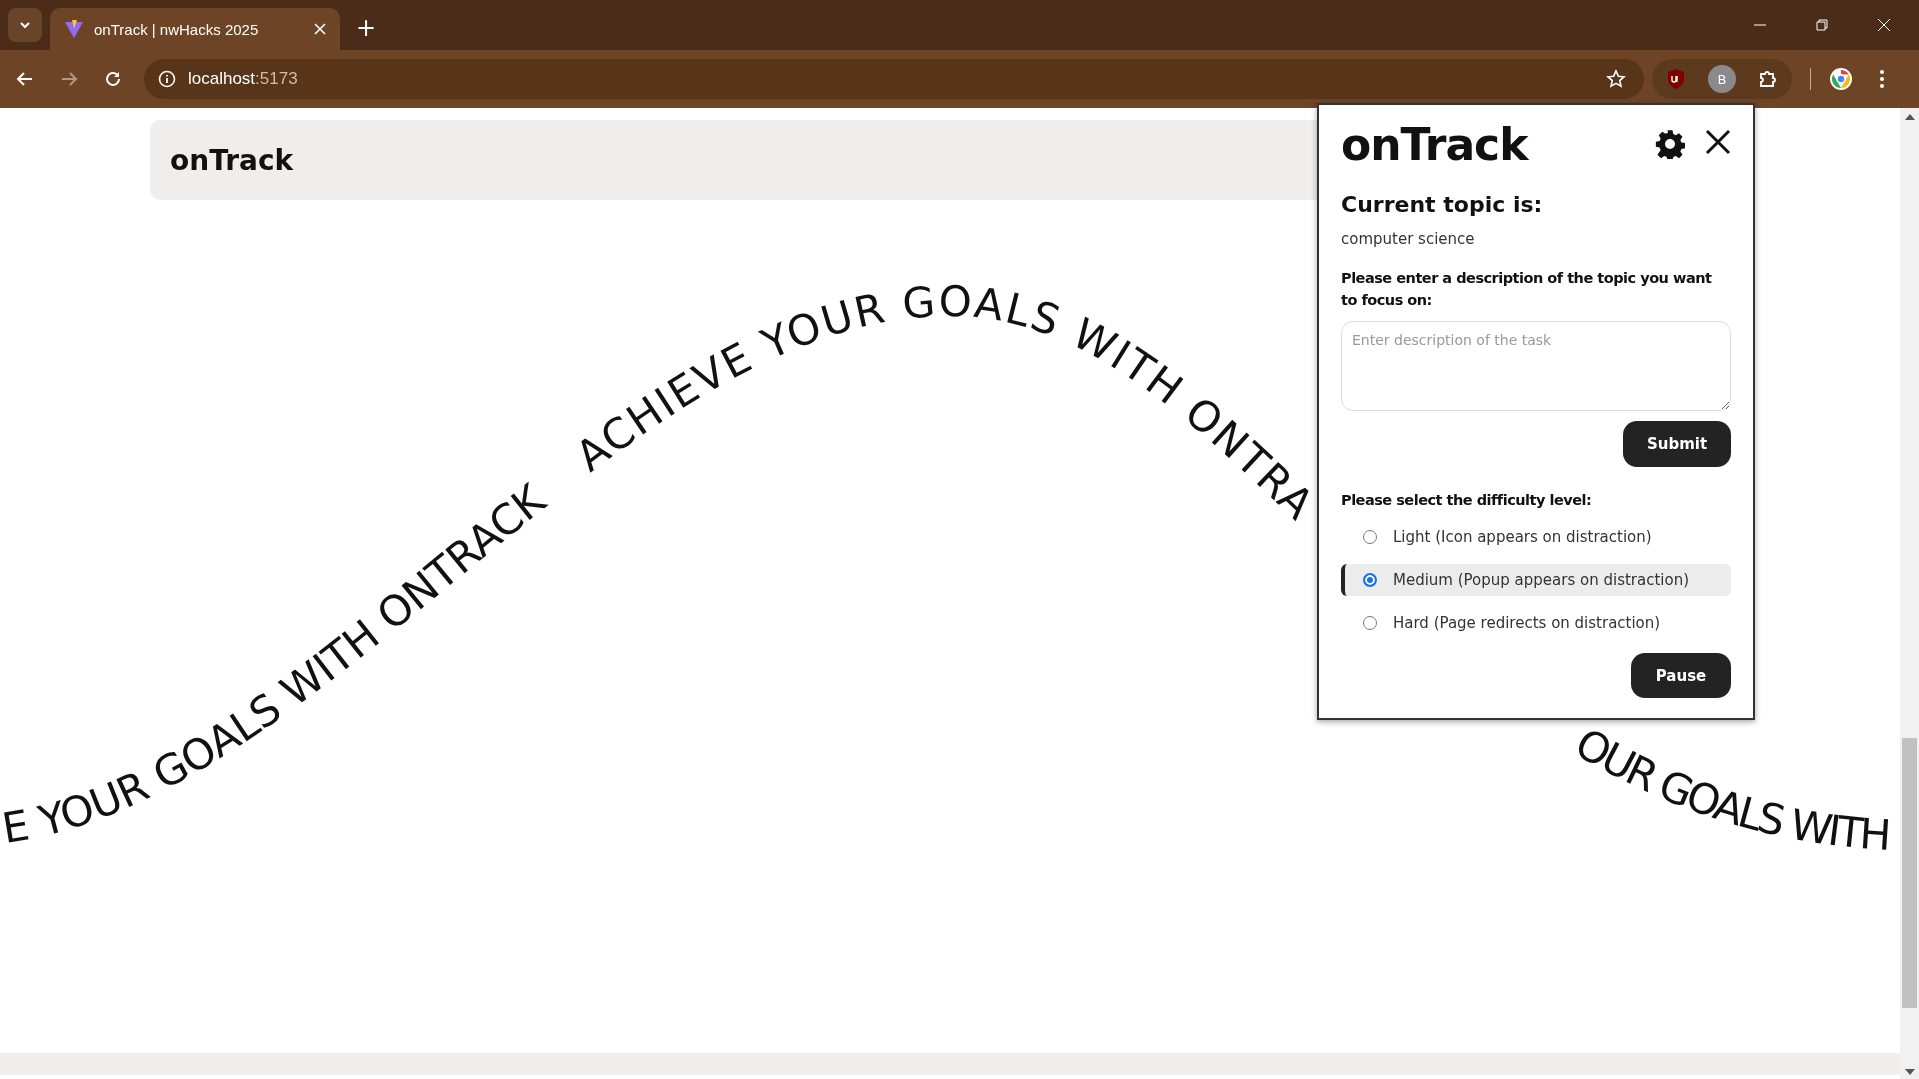 The height and width of the screenshot is (1079, 1919). I want to click on url-text: localhost:5173, so click(243, 79).